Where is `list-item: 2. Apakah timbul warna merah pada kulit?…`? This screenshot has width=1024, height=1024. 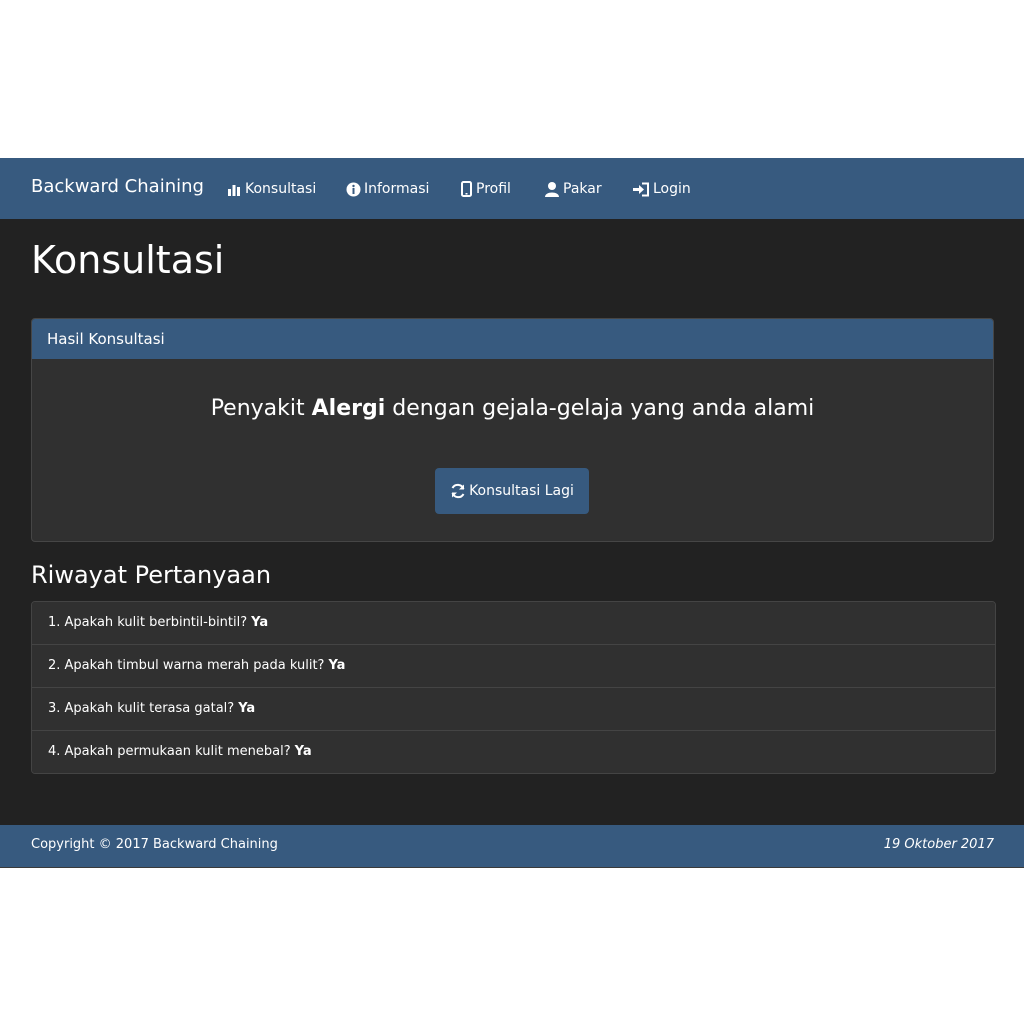
list-item: 2. Apakah timbul warna merah pada kulit?… is located at coordinates (513, 666).